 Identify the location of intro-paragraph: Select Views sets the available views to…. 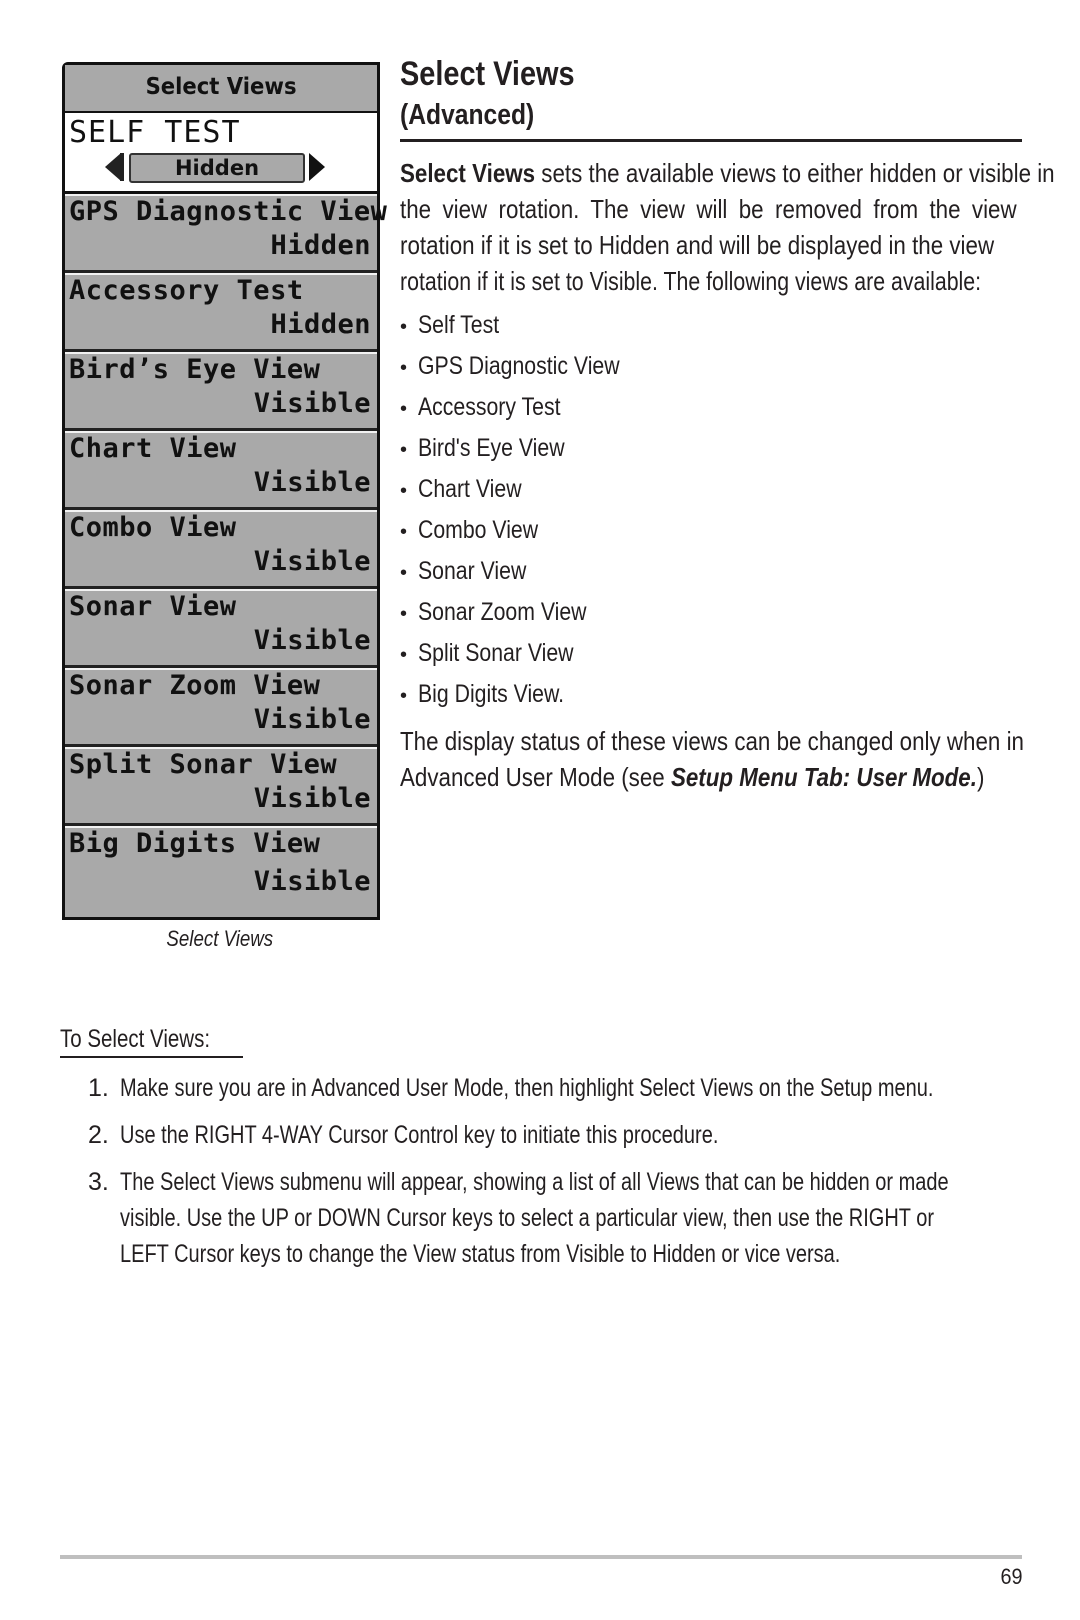
(727, 227).